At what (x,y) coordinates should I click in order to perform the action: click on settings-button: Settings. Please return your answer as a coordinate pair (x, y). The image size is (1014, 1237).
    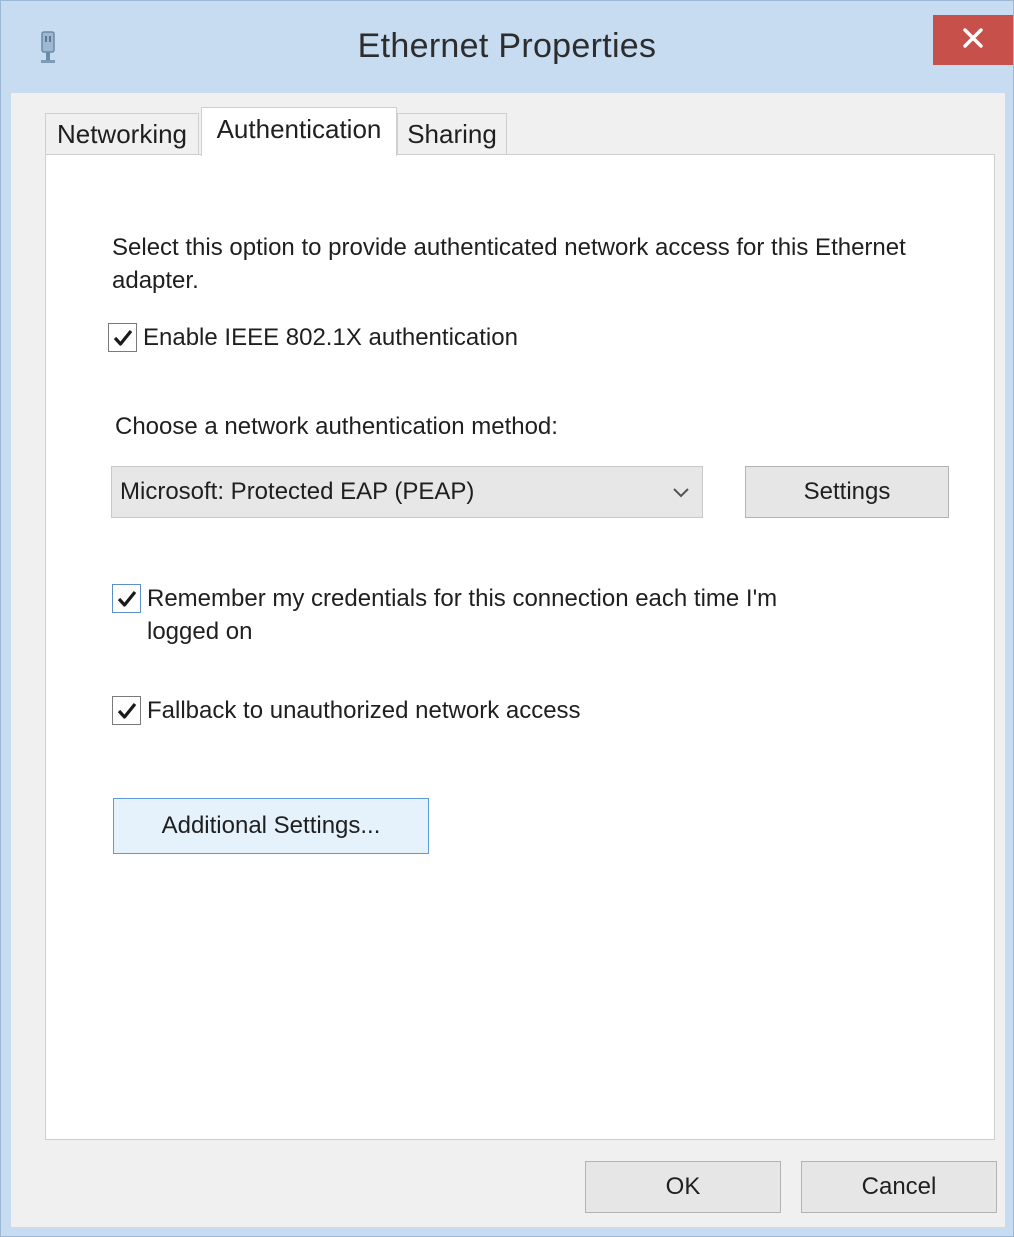
    Looking at the image, I should click on (847, 492).